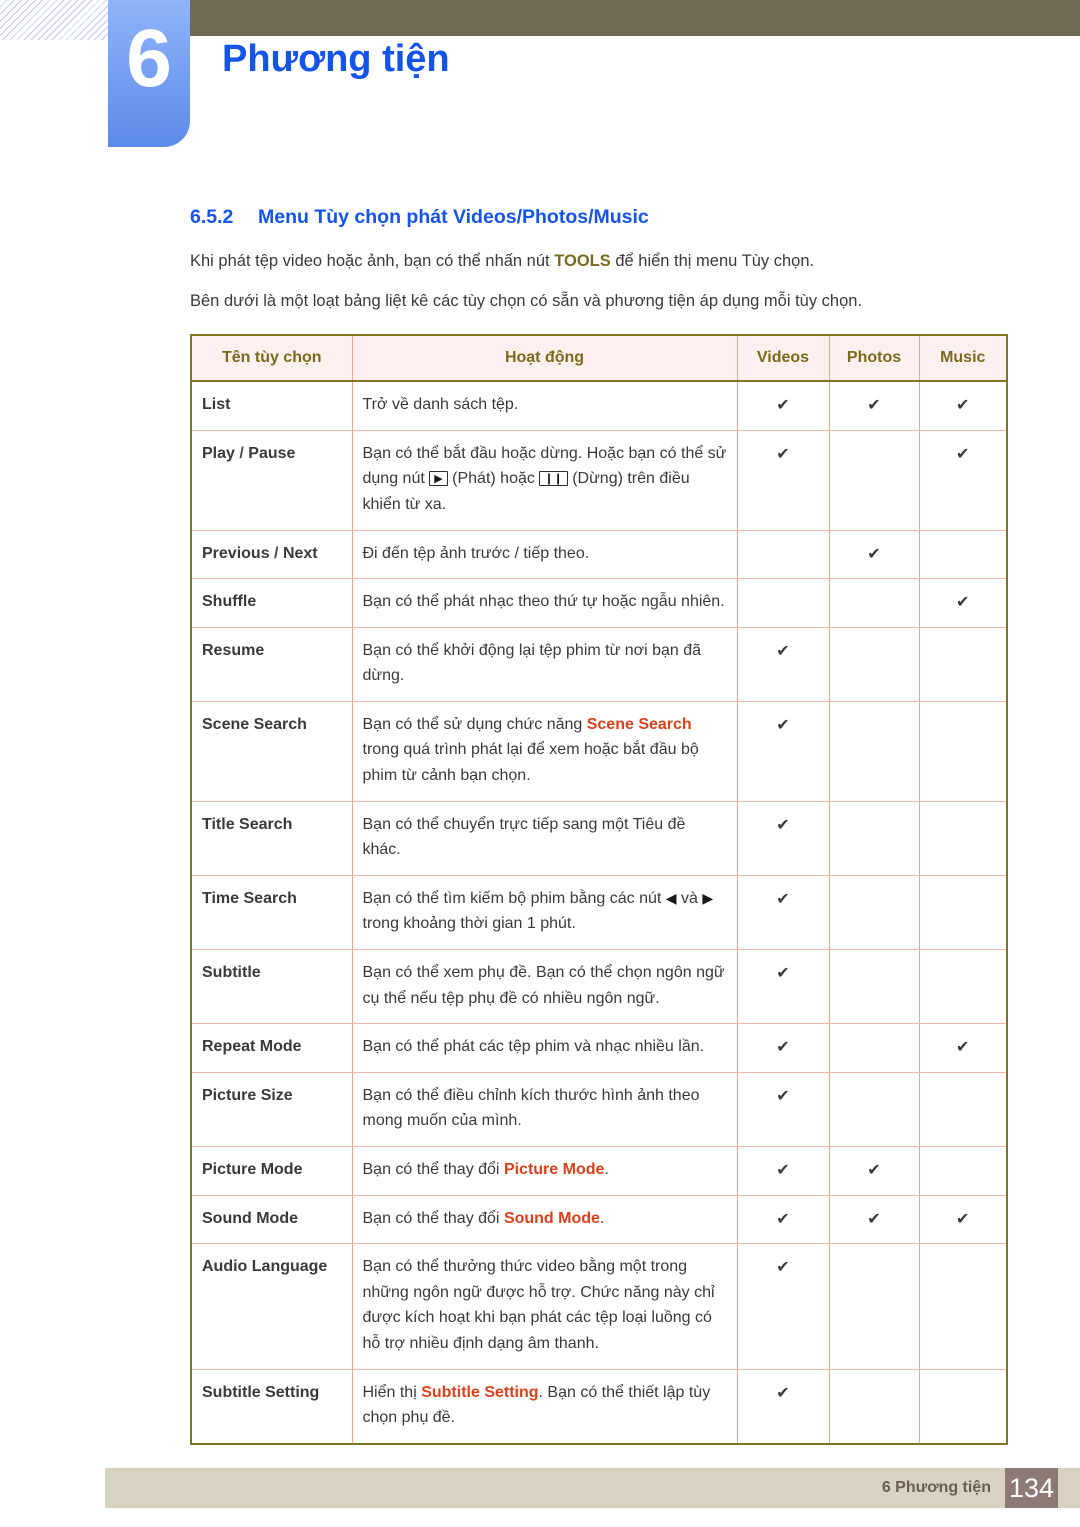  I want to click on chapter-number-badge: 6, so click(149, 73).